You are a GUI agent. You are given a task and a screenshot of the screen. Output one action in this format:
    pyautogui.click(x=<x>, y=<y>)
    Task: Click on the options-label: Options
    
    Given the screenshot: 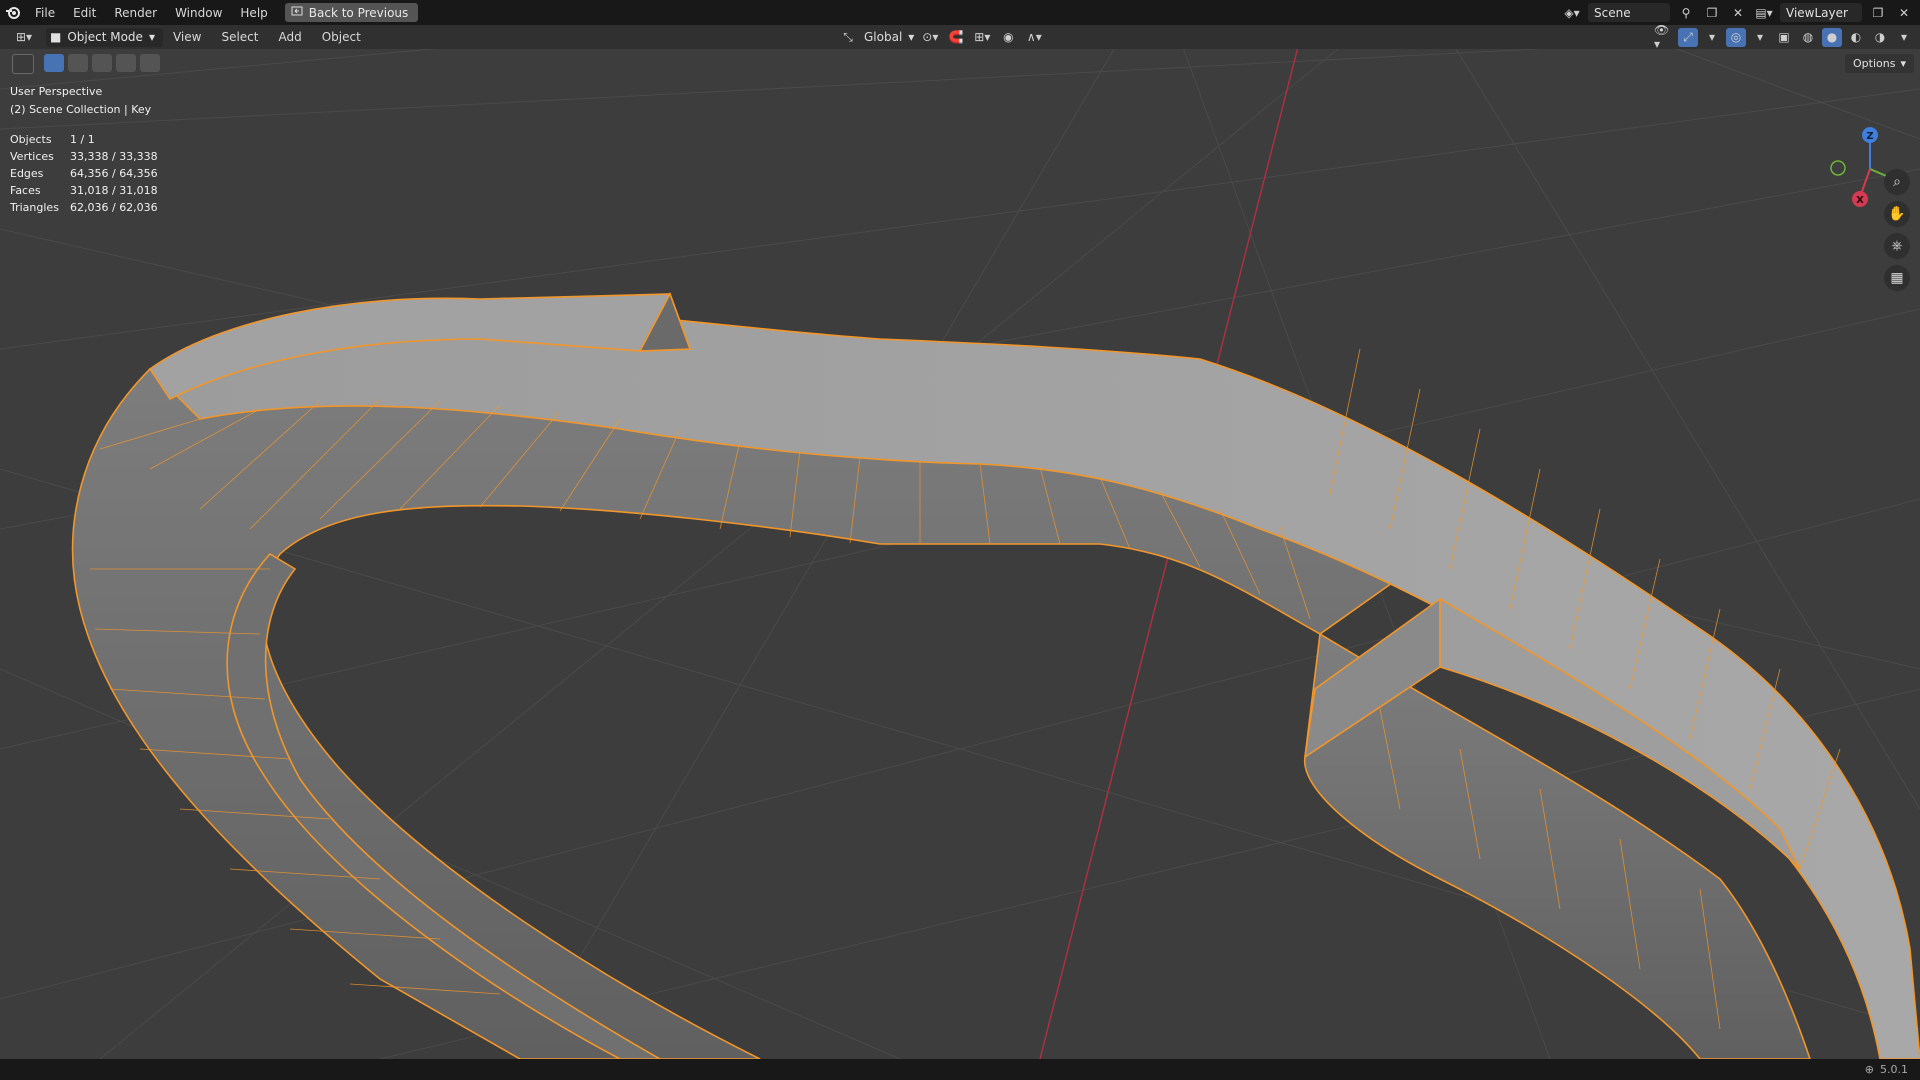 What is the action you would take?
    pyautogui.click(x=1874, y=63)
    